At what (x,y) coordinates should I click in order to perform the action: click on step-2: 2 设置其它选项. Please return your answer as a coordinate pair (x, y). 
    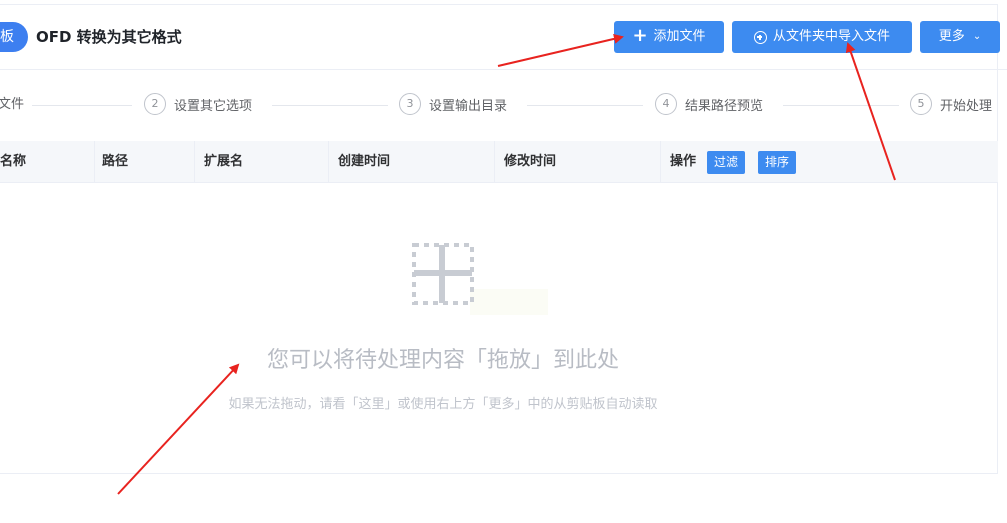
    Looking at the image, I should click on (198, 104).